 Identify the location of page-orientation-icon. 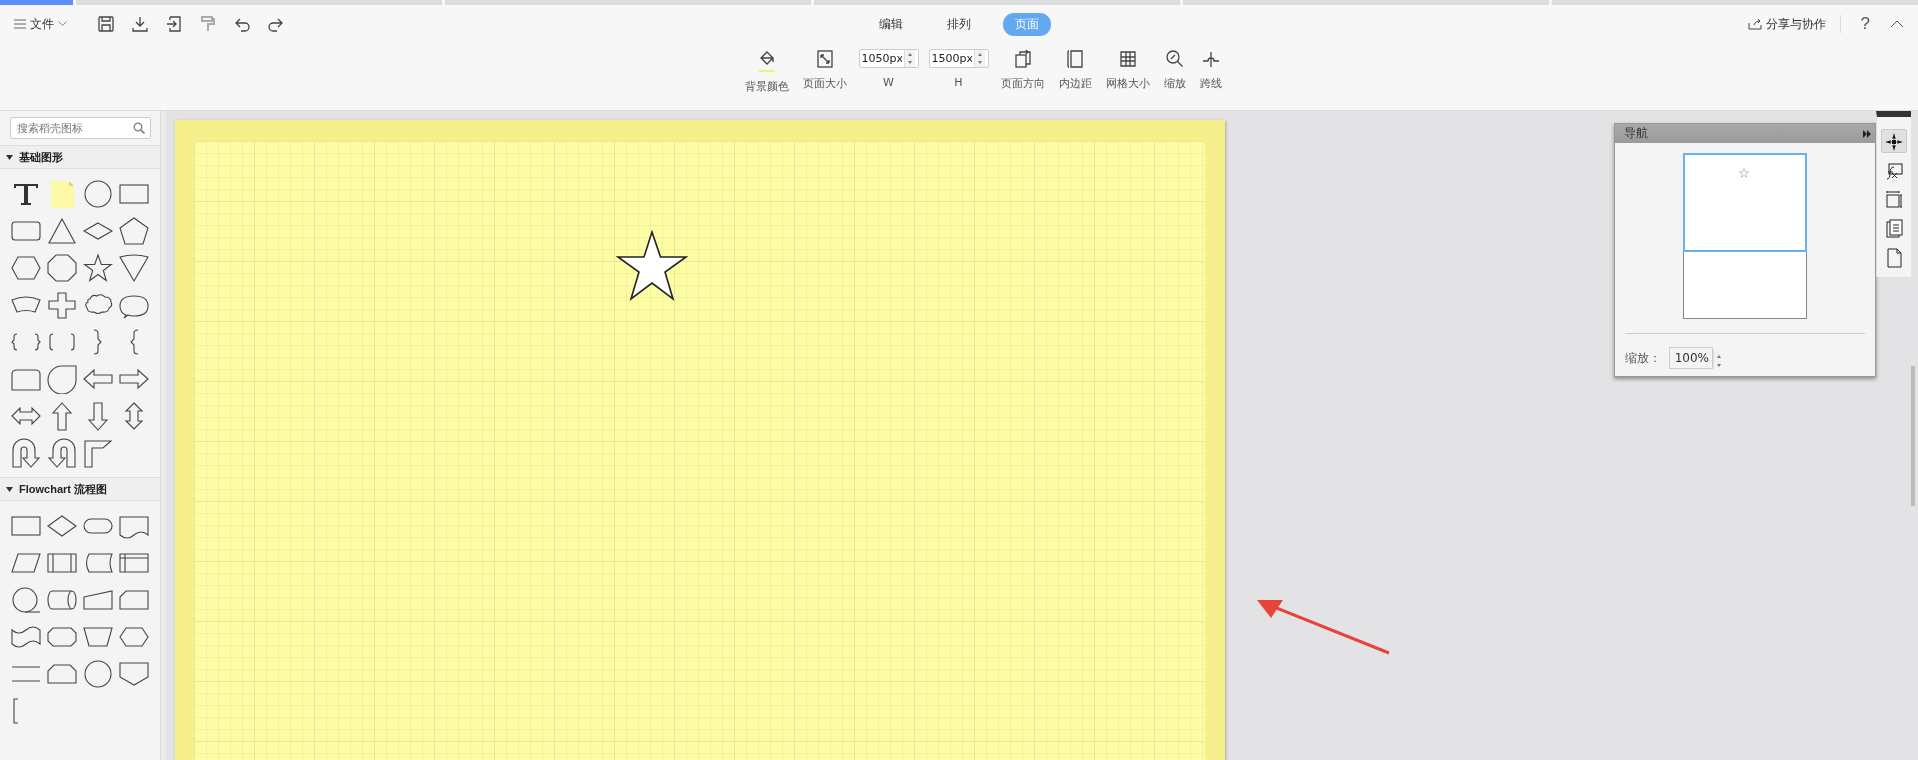
(1022, 59).